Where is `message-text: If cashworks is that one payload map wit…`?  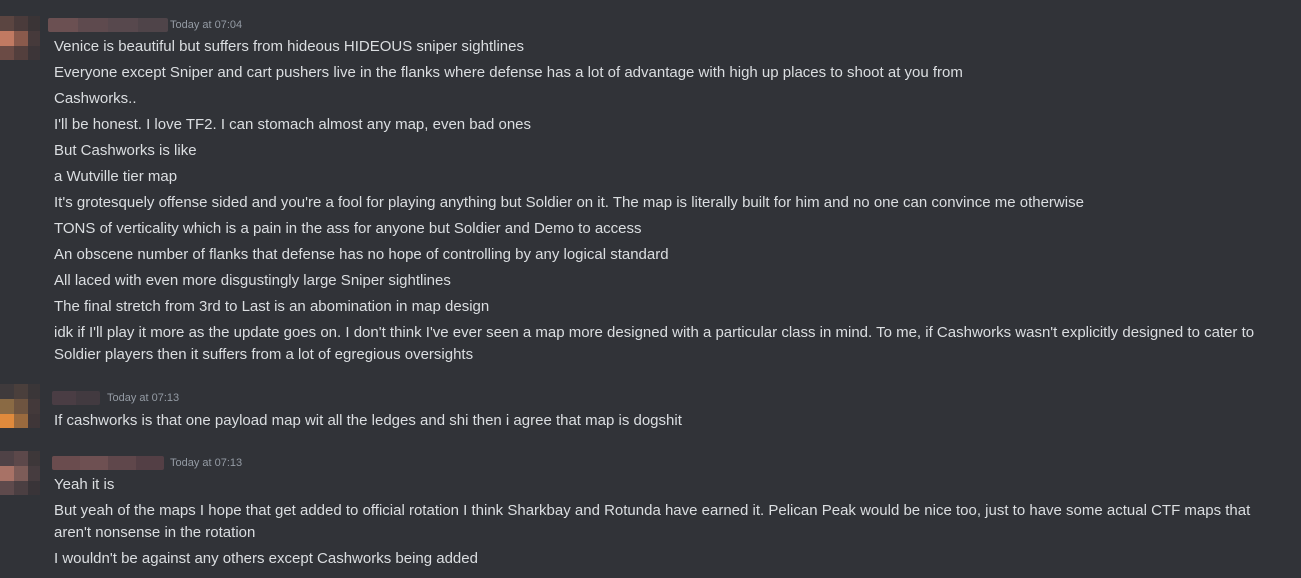 message-text: If cashworks is that one payload map wit… is located at coordinates (368, 420).